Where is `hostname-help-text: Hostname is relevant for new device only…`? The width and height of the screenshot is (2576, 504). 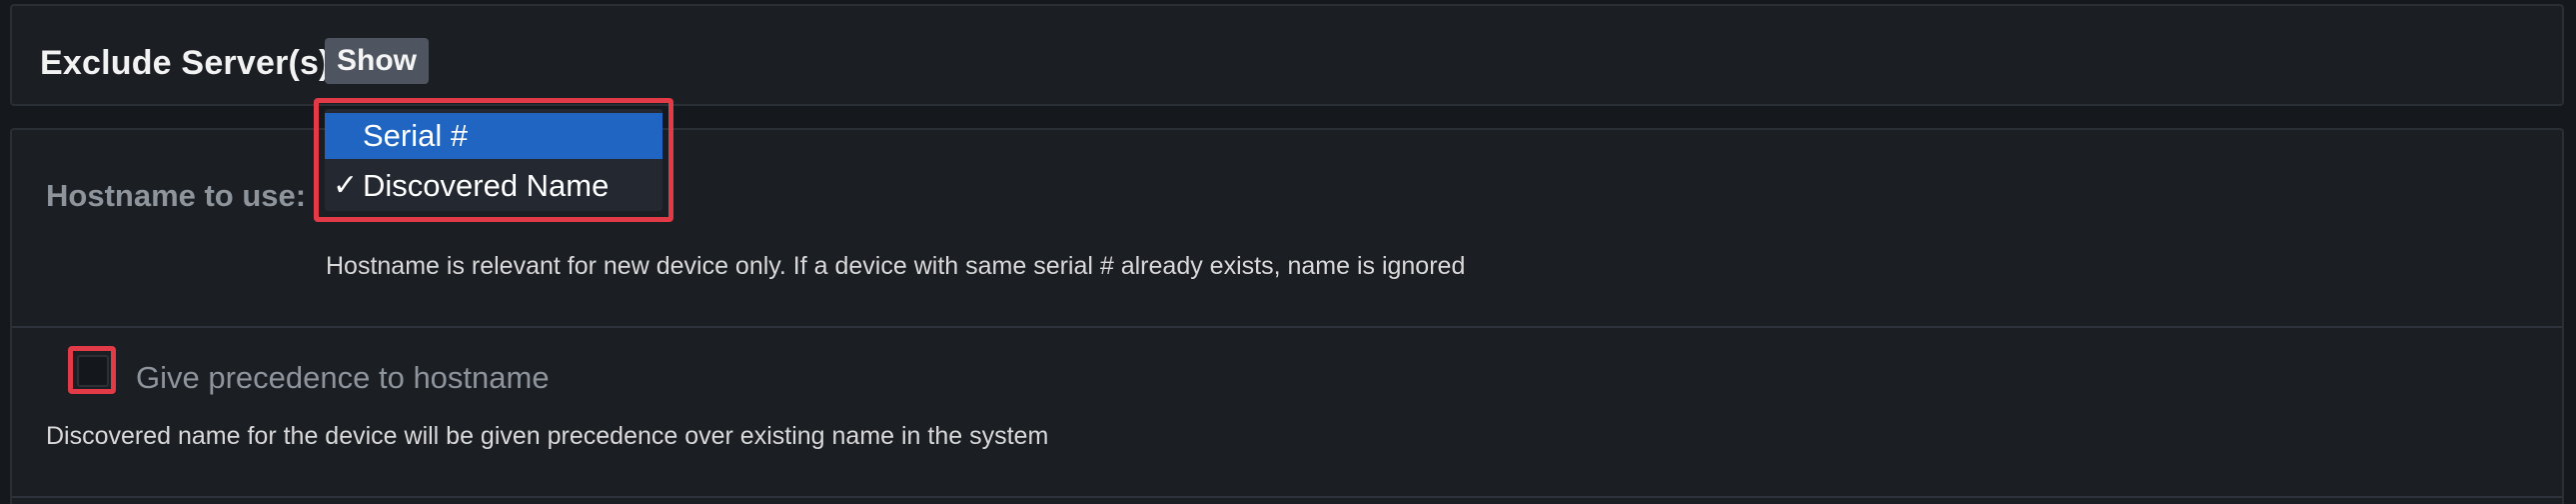 hostname-help-text: Hostname is relevant for new device only… is located at coordinates (896, 266).